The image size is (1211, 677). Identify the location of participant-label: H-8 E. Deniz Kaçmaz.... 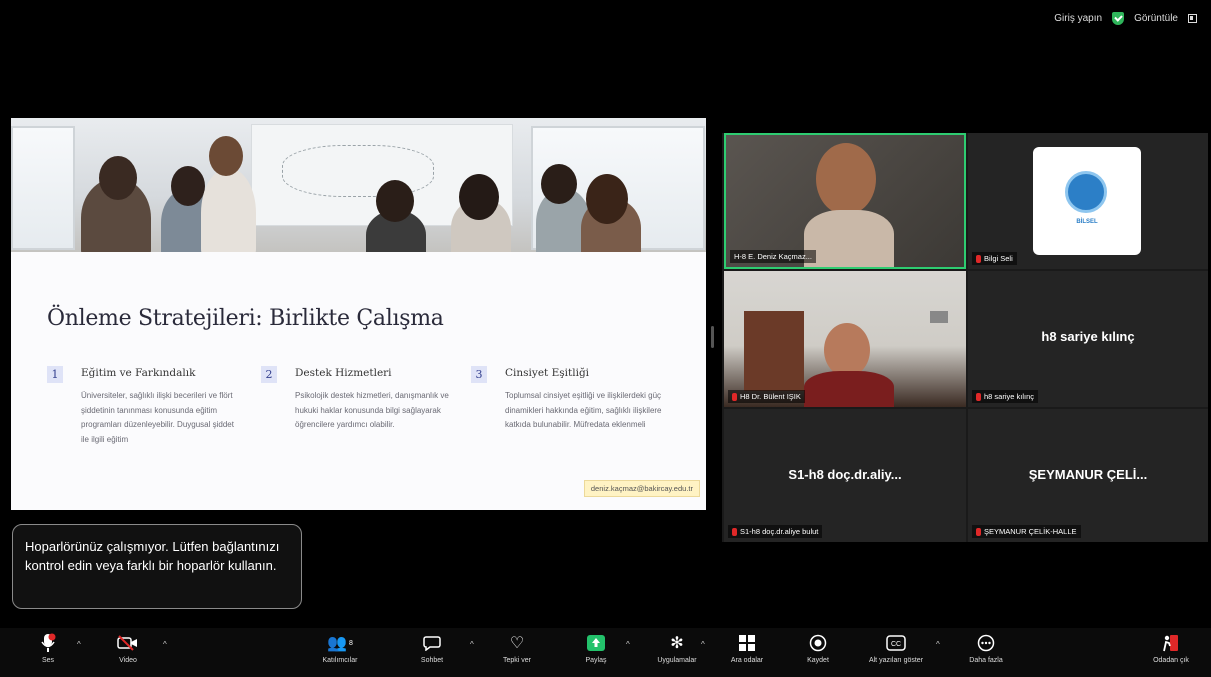
(773, 256).